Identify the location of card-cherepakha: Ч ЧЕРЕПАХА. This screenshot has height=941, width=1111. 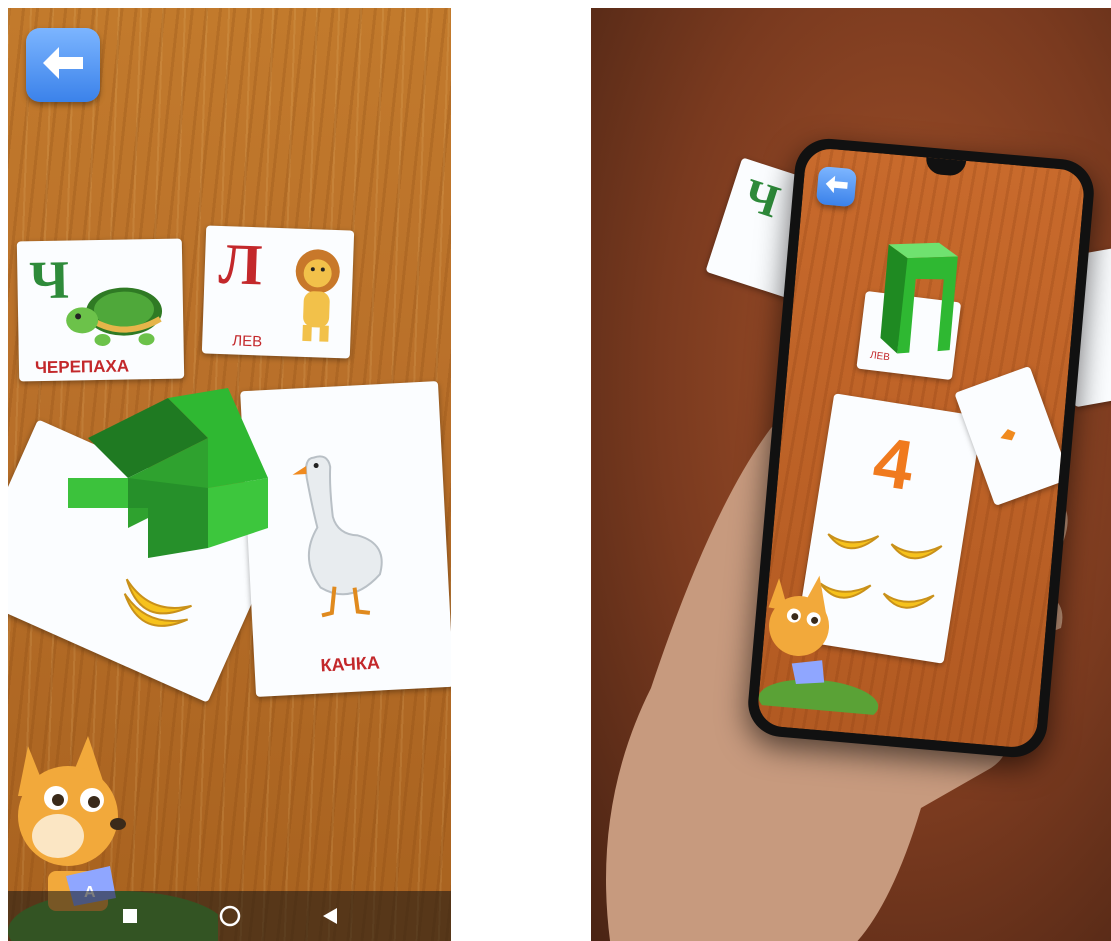
(100, 310).